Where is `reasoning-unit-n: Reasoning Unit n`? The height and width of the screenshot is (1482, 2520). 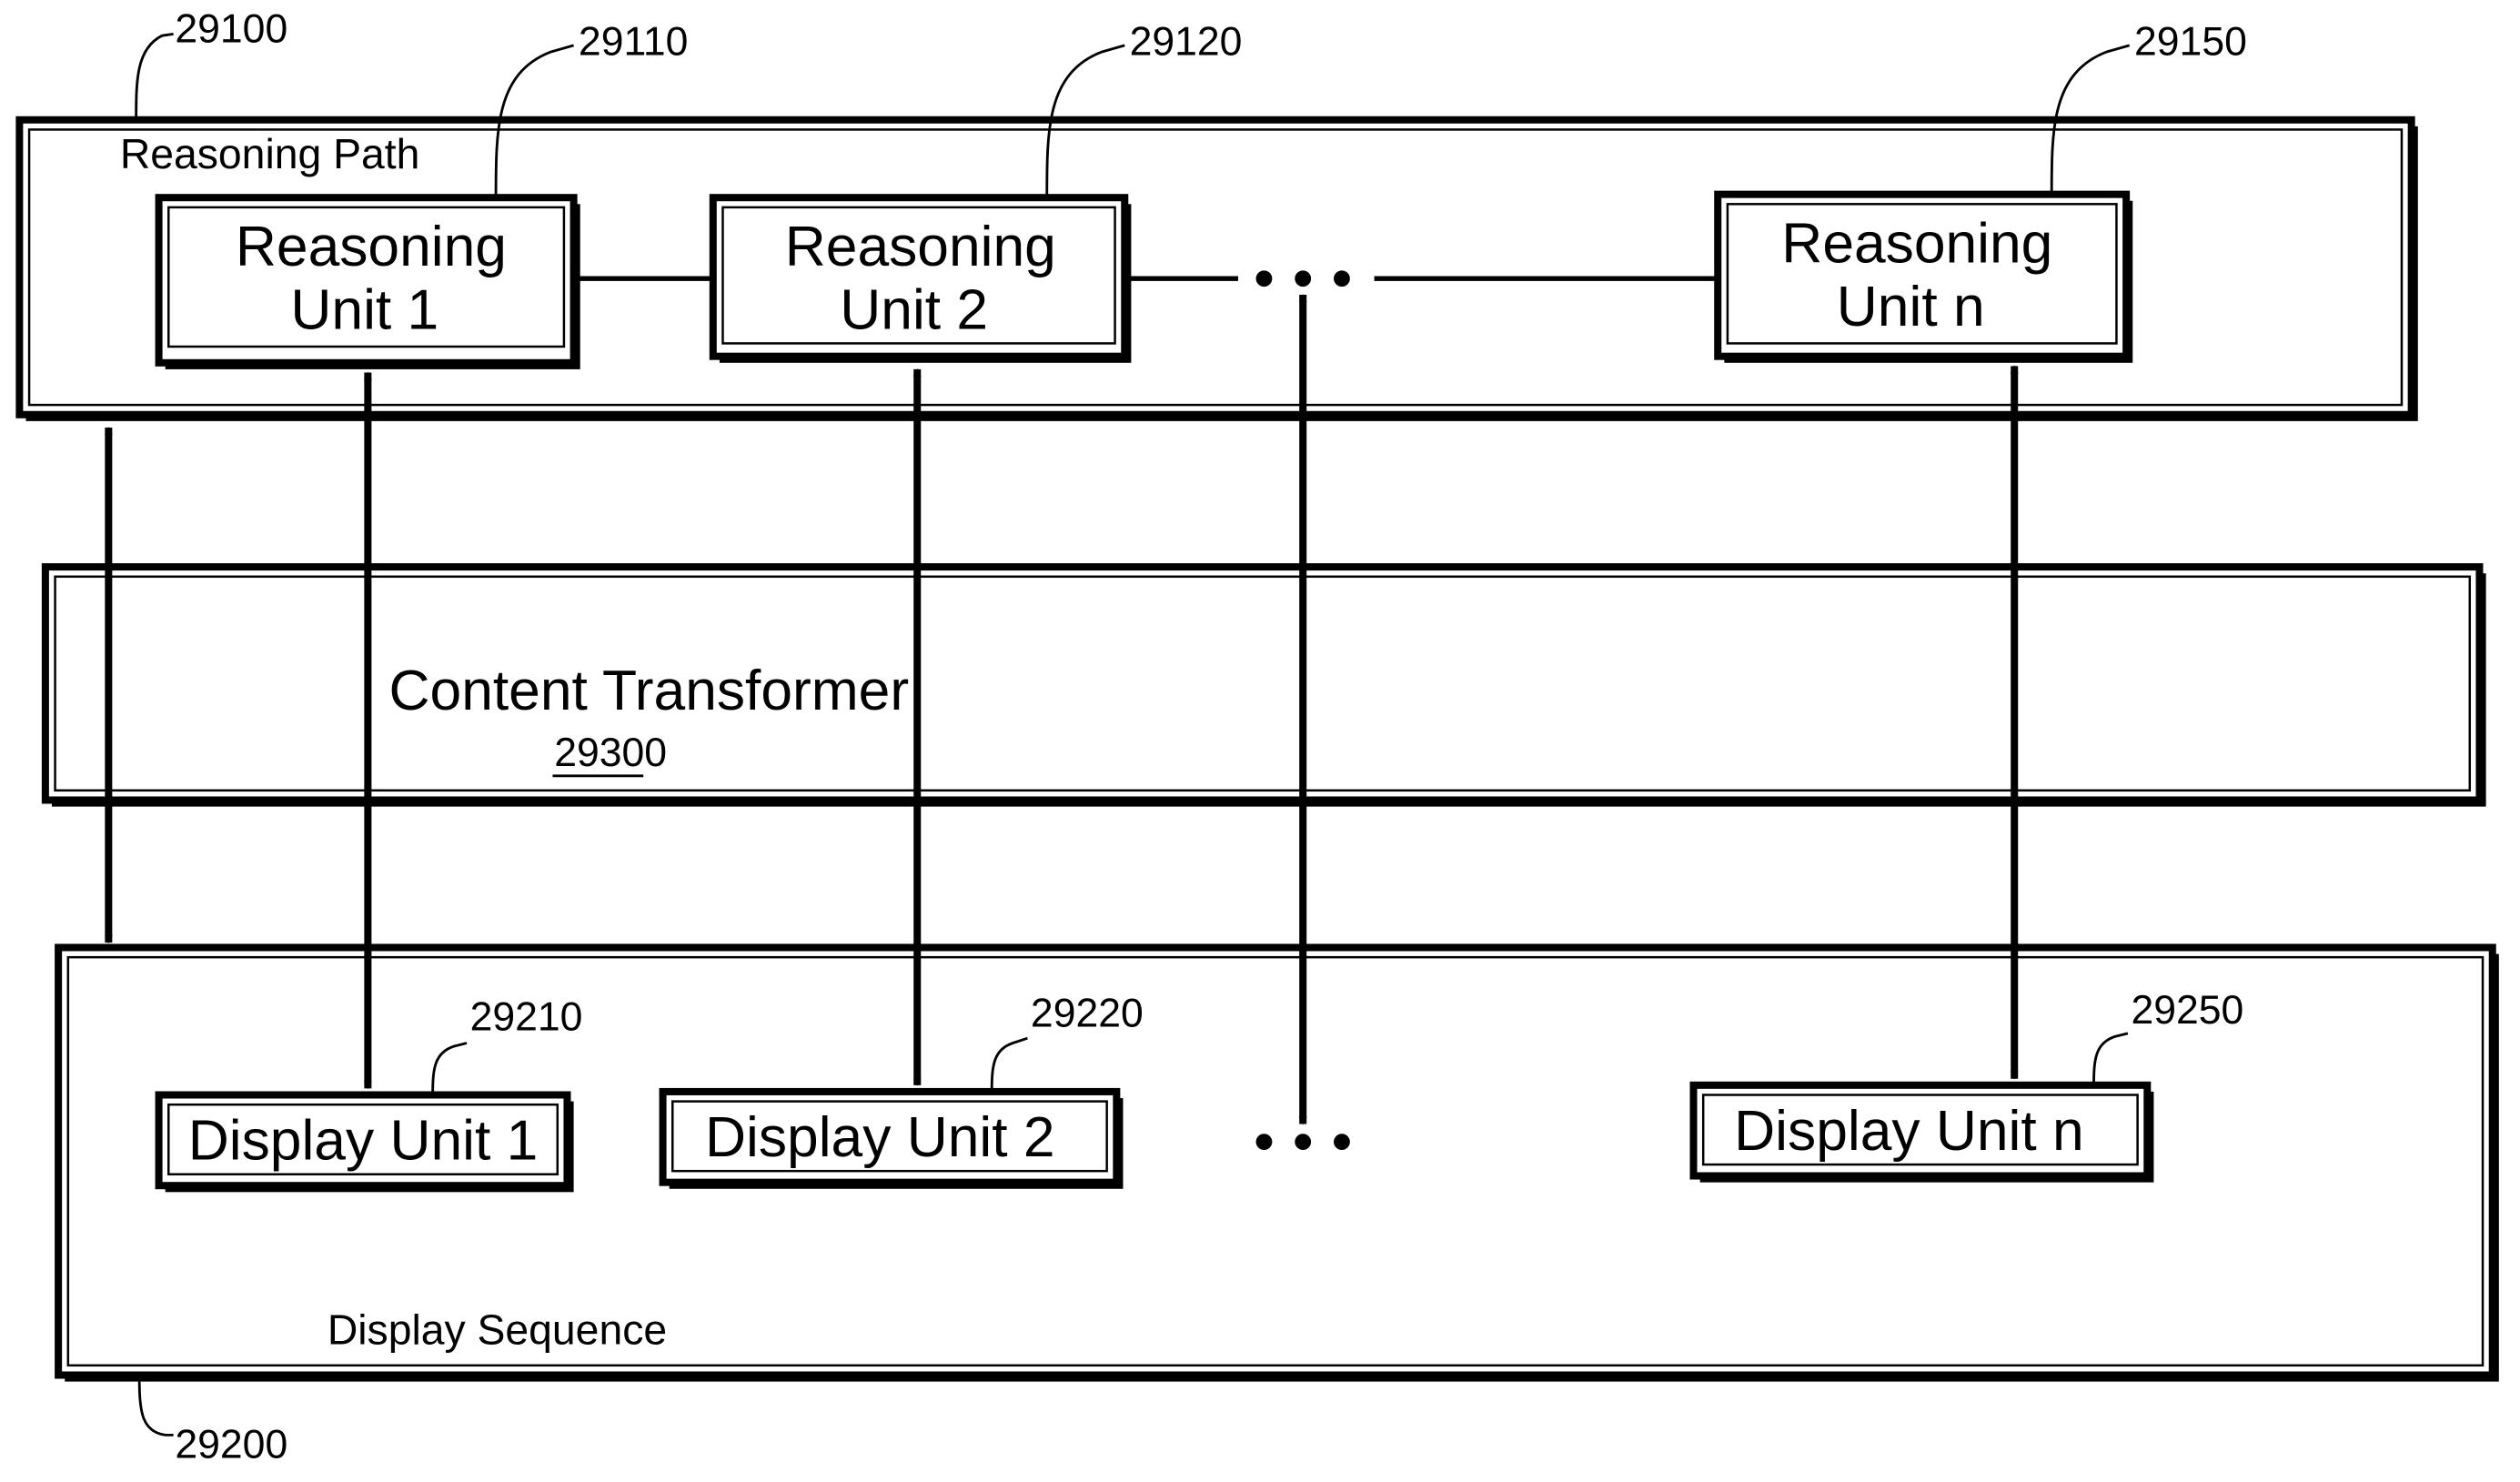
reasoning-unit-n: Reasoning Unit n is located at coordinates (1924, 277).